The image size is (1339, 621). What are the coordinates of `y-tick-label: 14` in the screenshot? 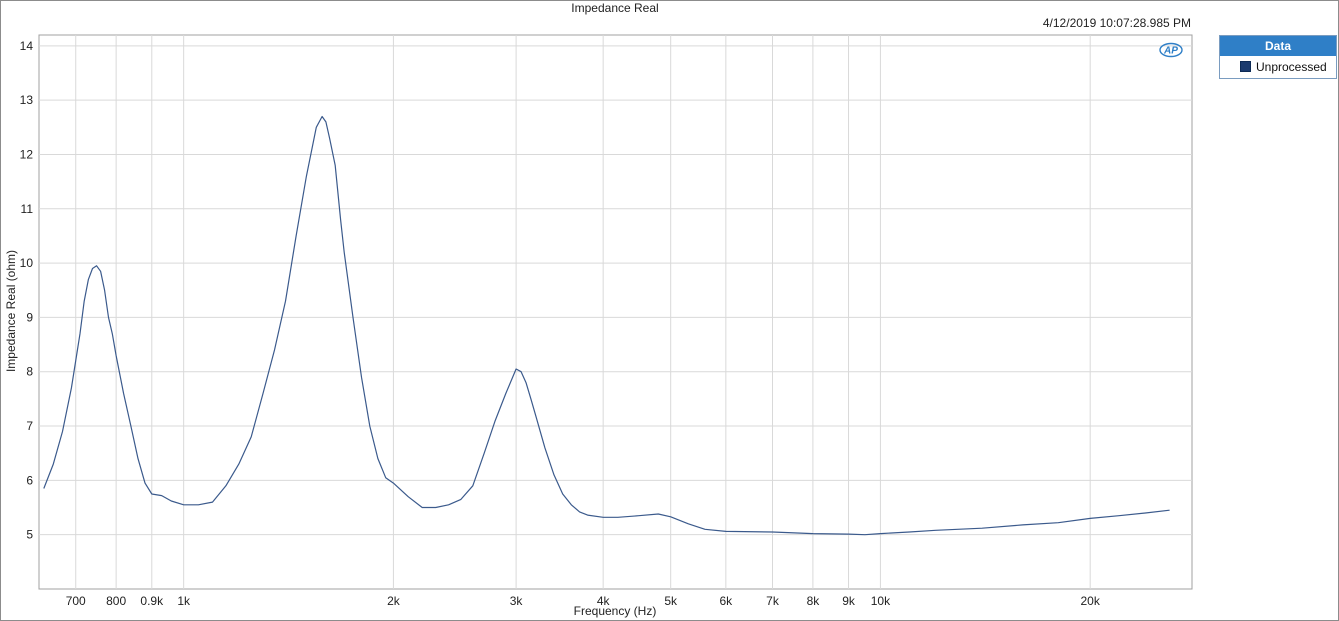 It's located at (27, 46).